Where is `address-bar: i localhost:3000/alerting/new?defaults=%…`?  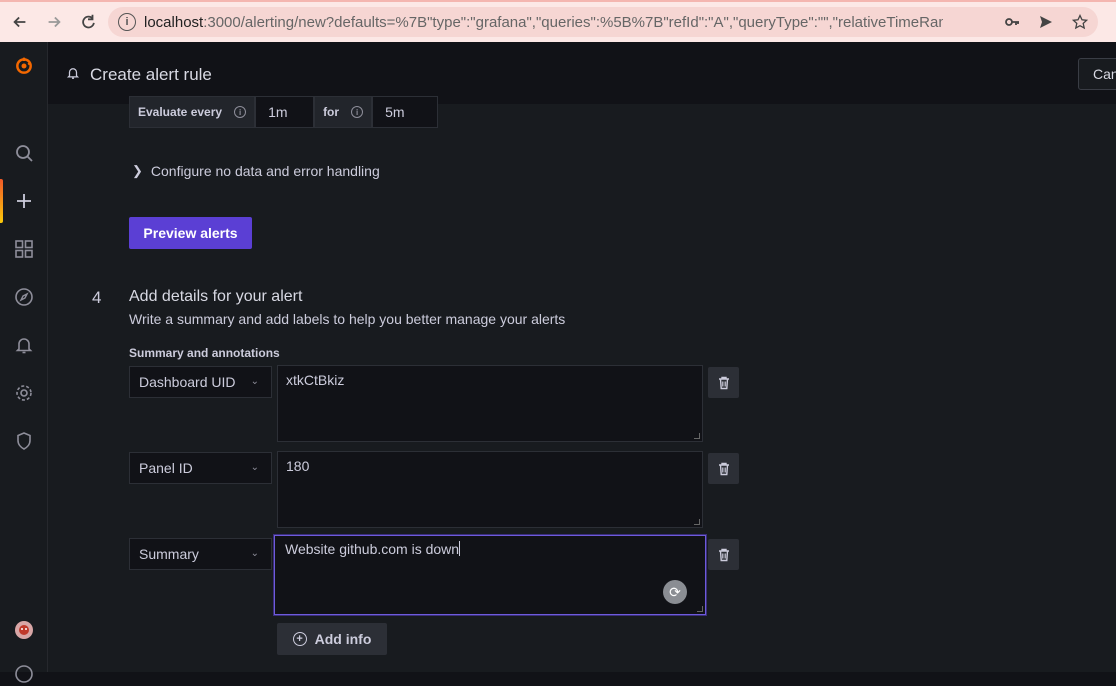
address-bar: i localhost:3000/alerting/new?defaults=%… is located at coordinates (603, 22).